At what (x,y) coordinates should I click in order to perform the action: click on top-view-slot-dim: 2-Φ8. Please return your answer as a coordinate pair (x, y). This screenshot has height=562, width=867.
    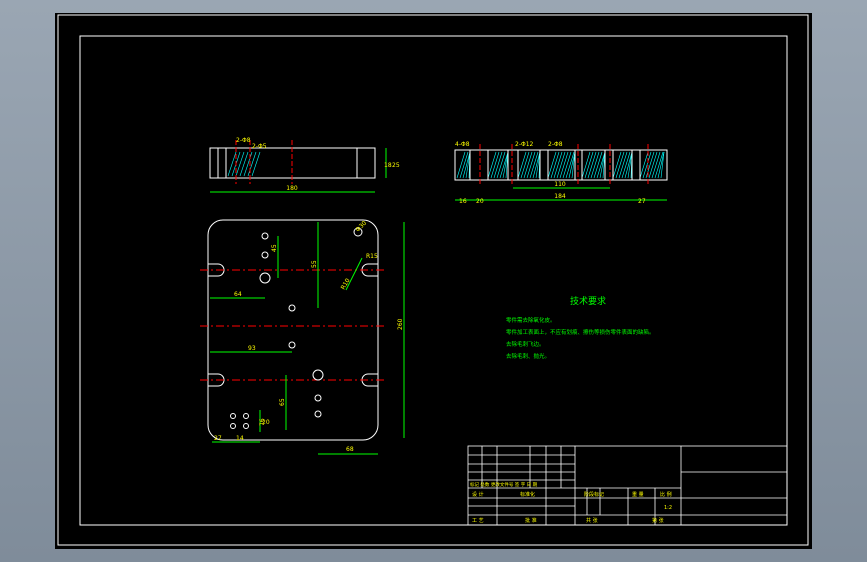
    Looking at the image, I should click on (243, 140).